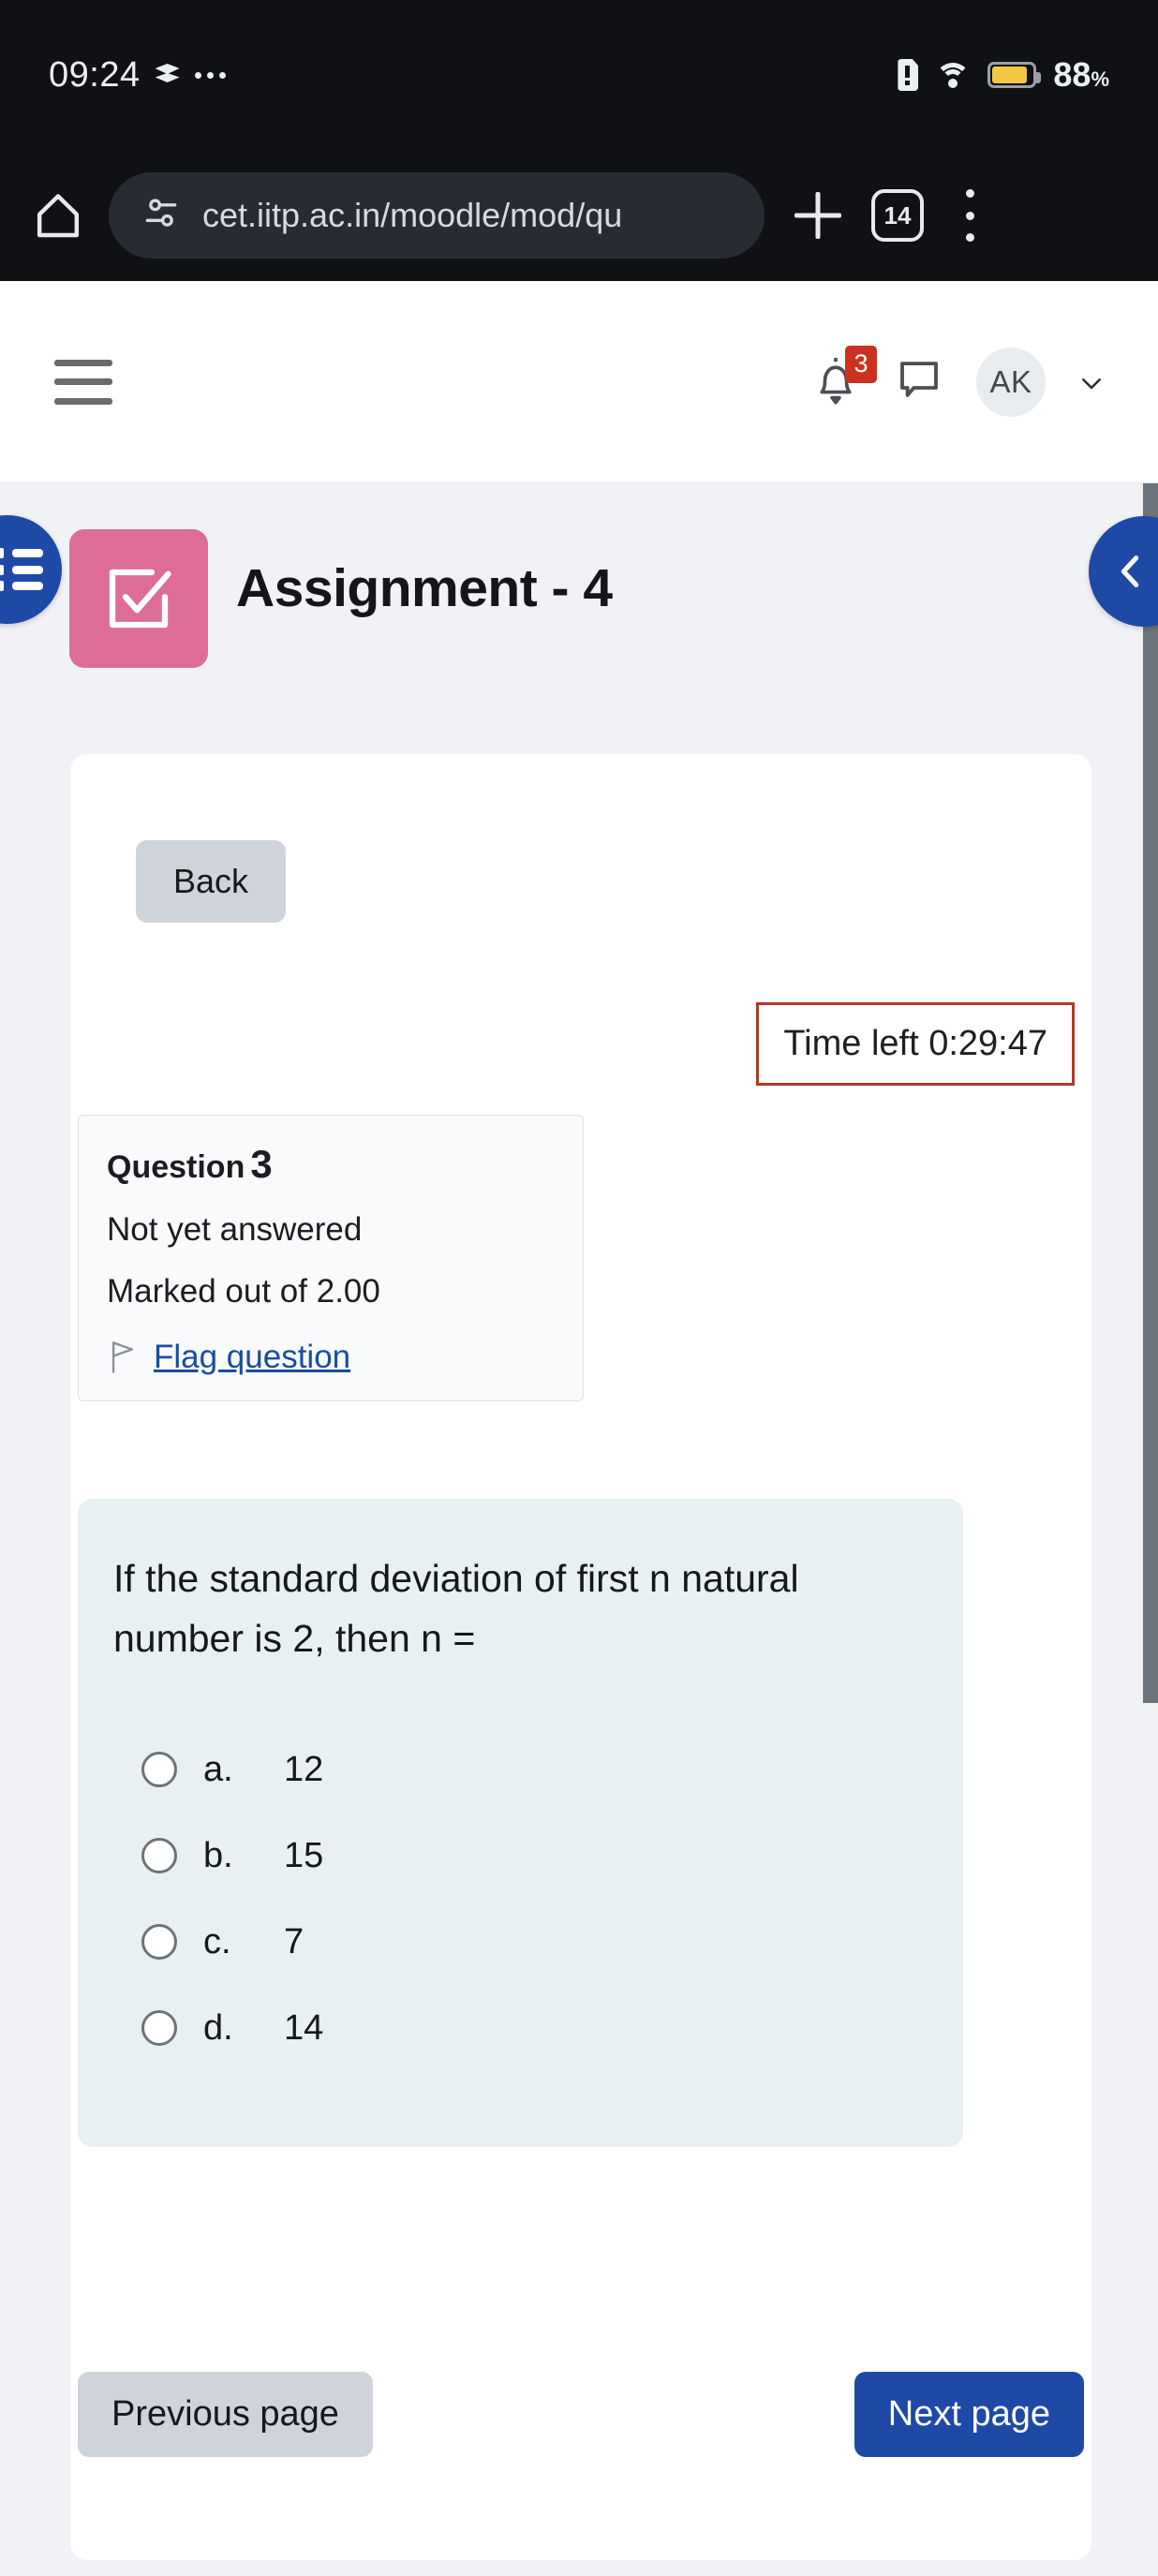  Describe the element at coordinates (58, 216) in the screenshot. I see `home-icon` at that location.